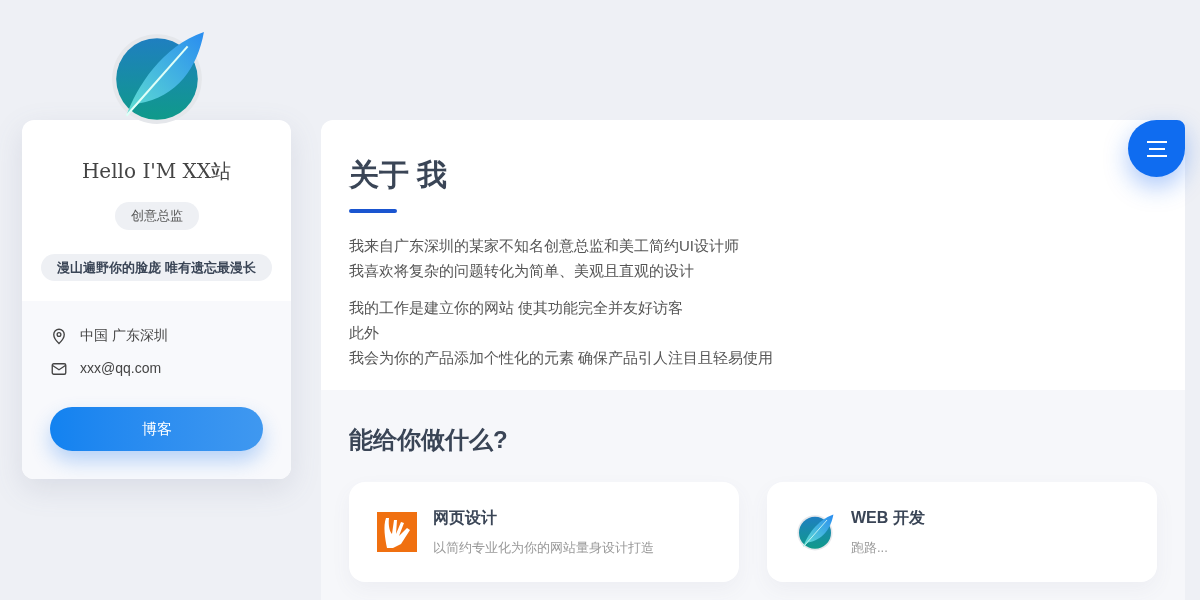  Describe the element at coordinates (465, 518) in the screenshot. I see `service-title: 网页设计` at that location.